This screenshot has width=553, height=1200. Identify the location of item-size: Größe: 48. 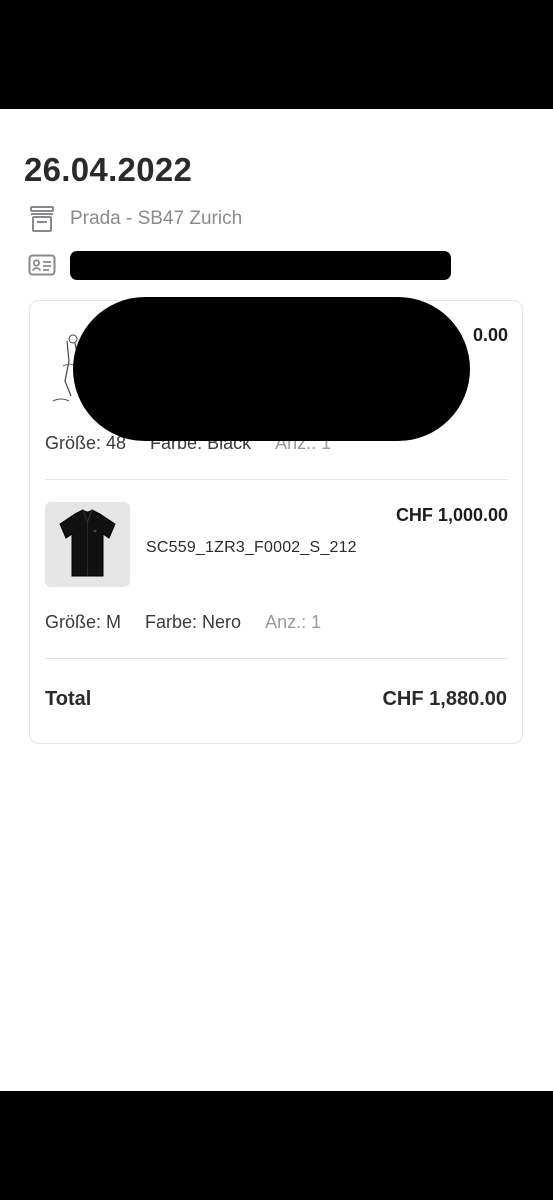
(86, 443).